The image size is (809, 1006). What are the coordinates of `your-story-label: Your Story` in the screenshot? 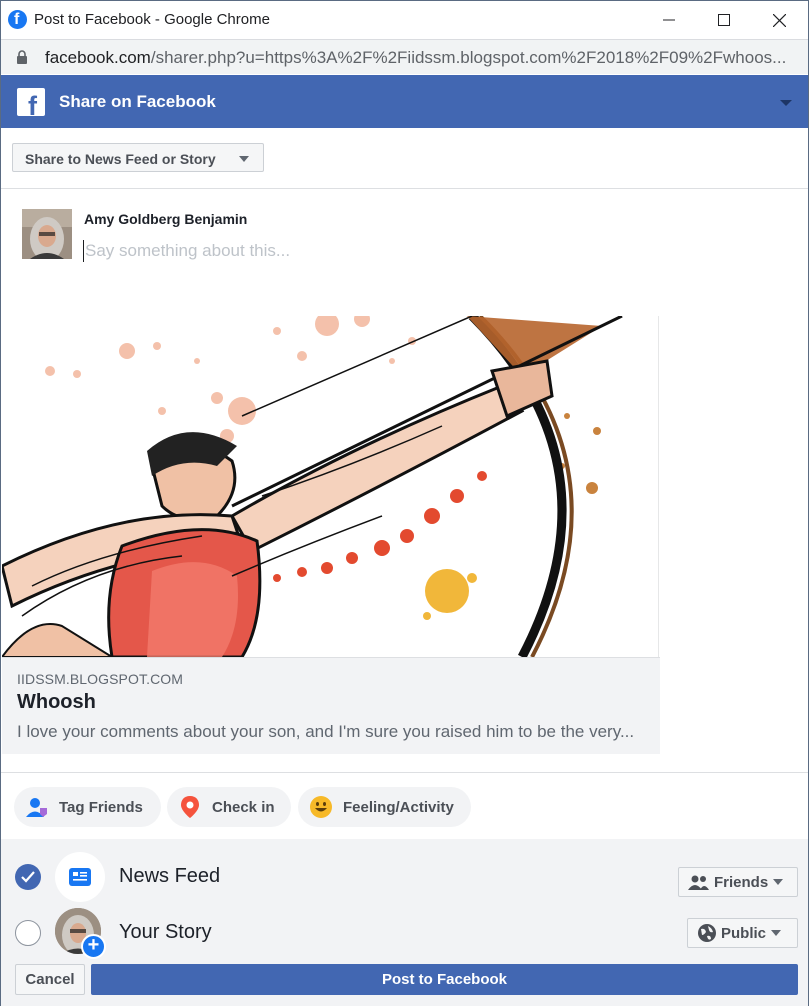 It's located at (165, 932).